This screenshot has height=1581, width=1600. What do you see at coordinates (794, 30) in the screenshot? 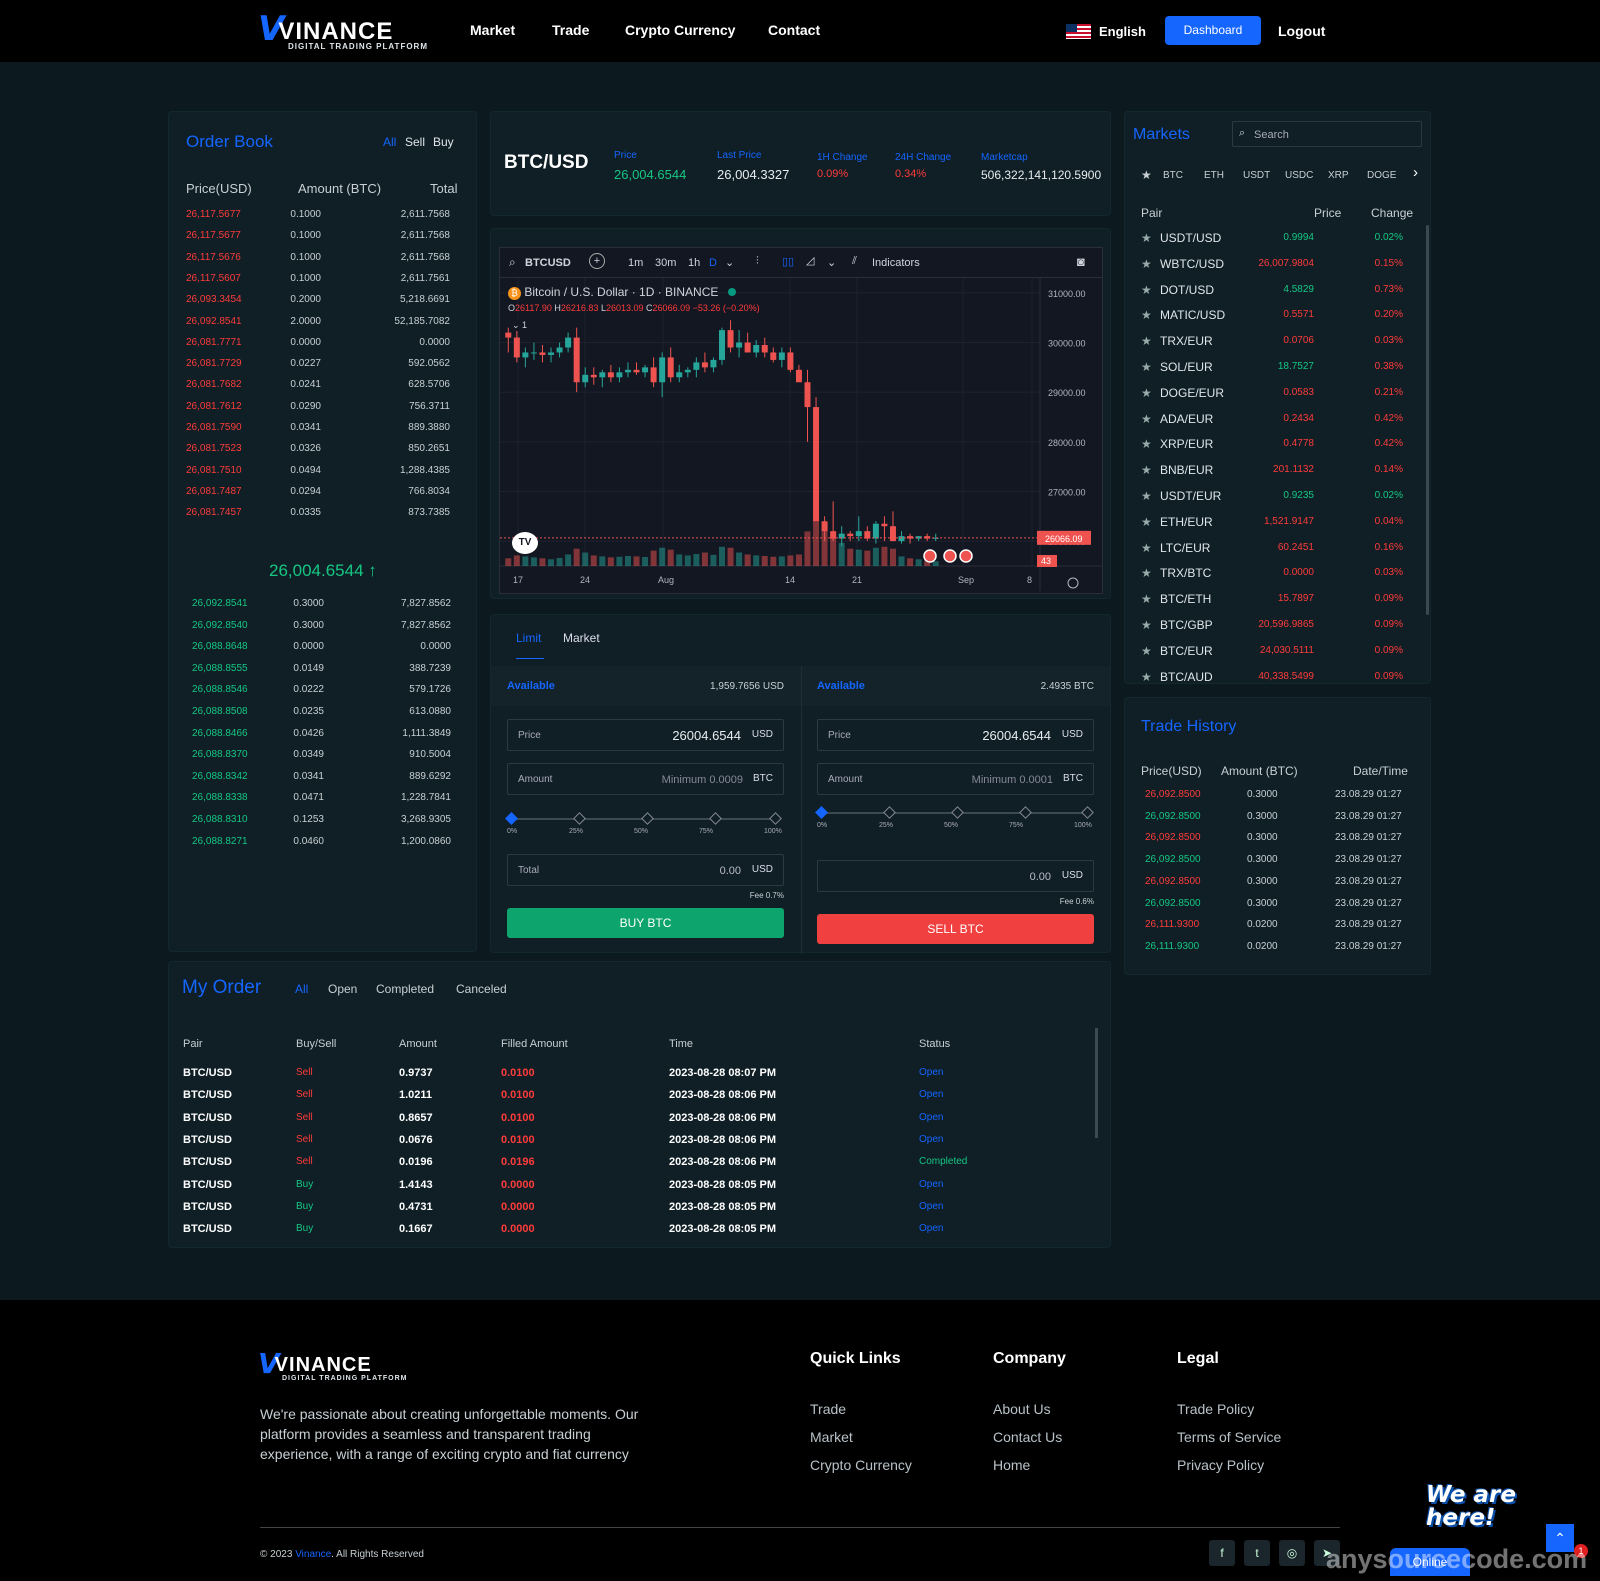
I see `nav-contact: Contact` at bounding box center [794, 30].